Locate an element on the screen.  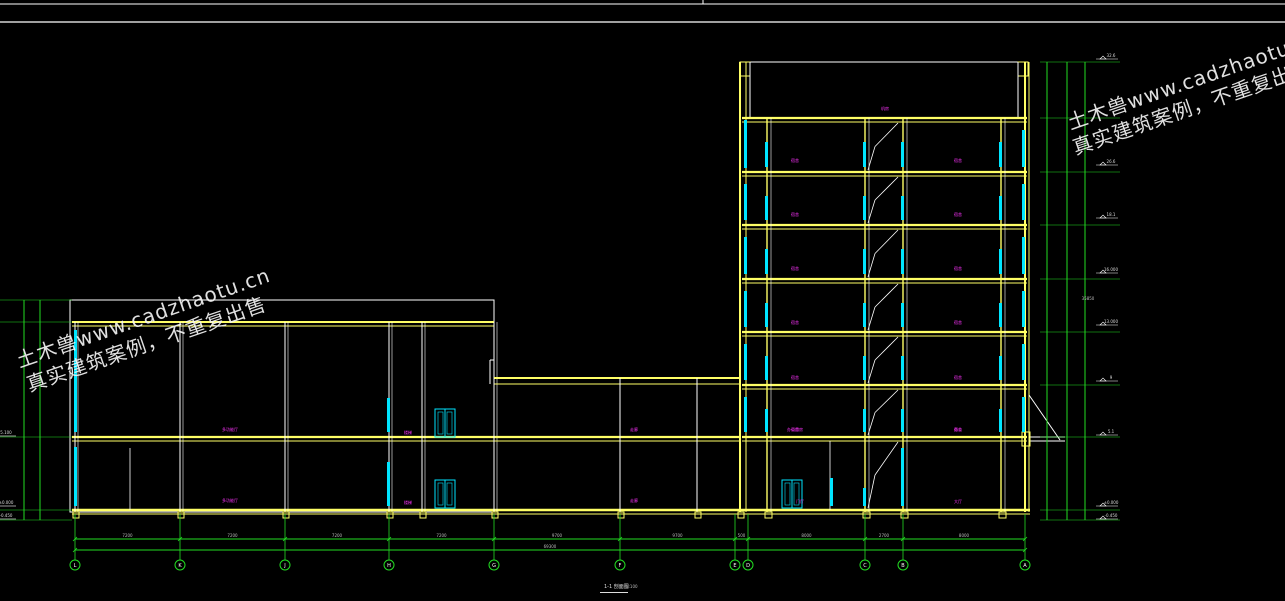
axis-letter: L is located at coordinates (75, 566).